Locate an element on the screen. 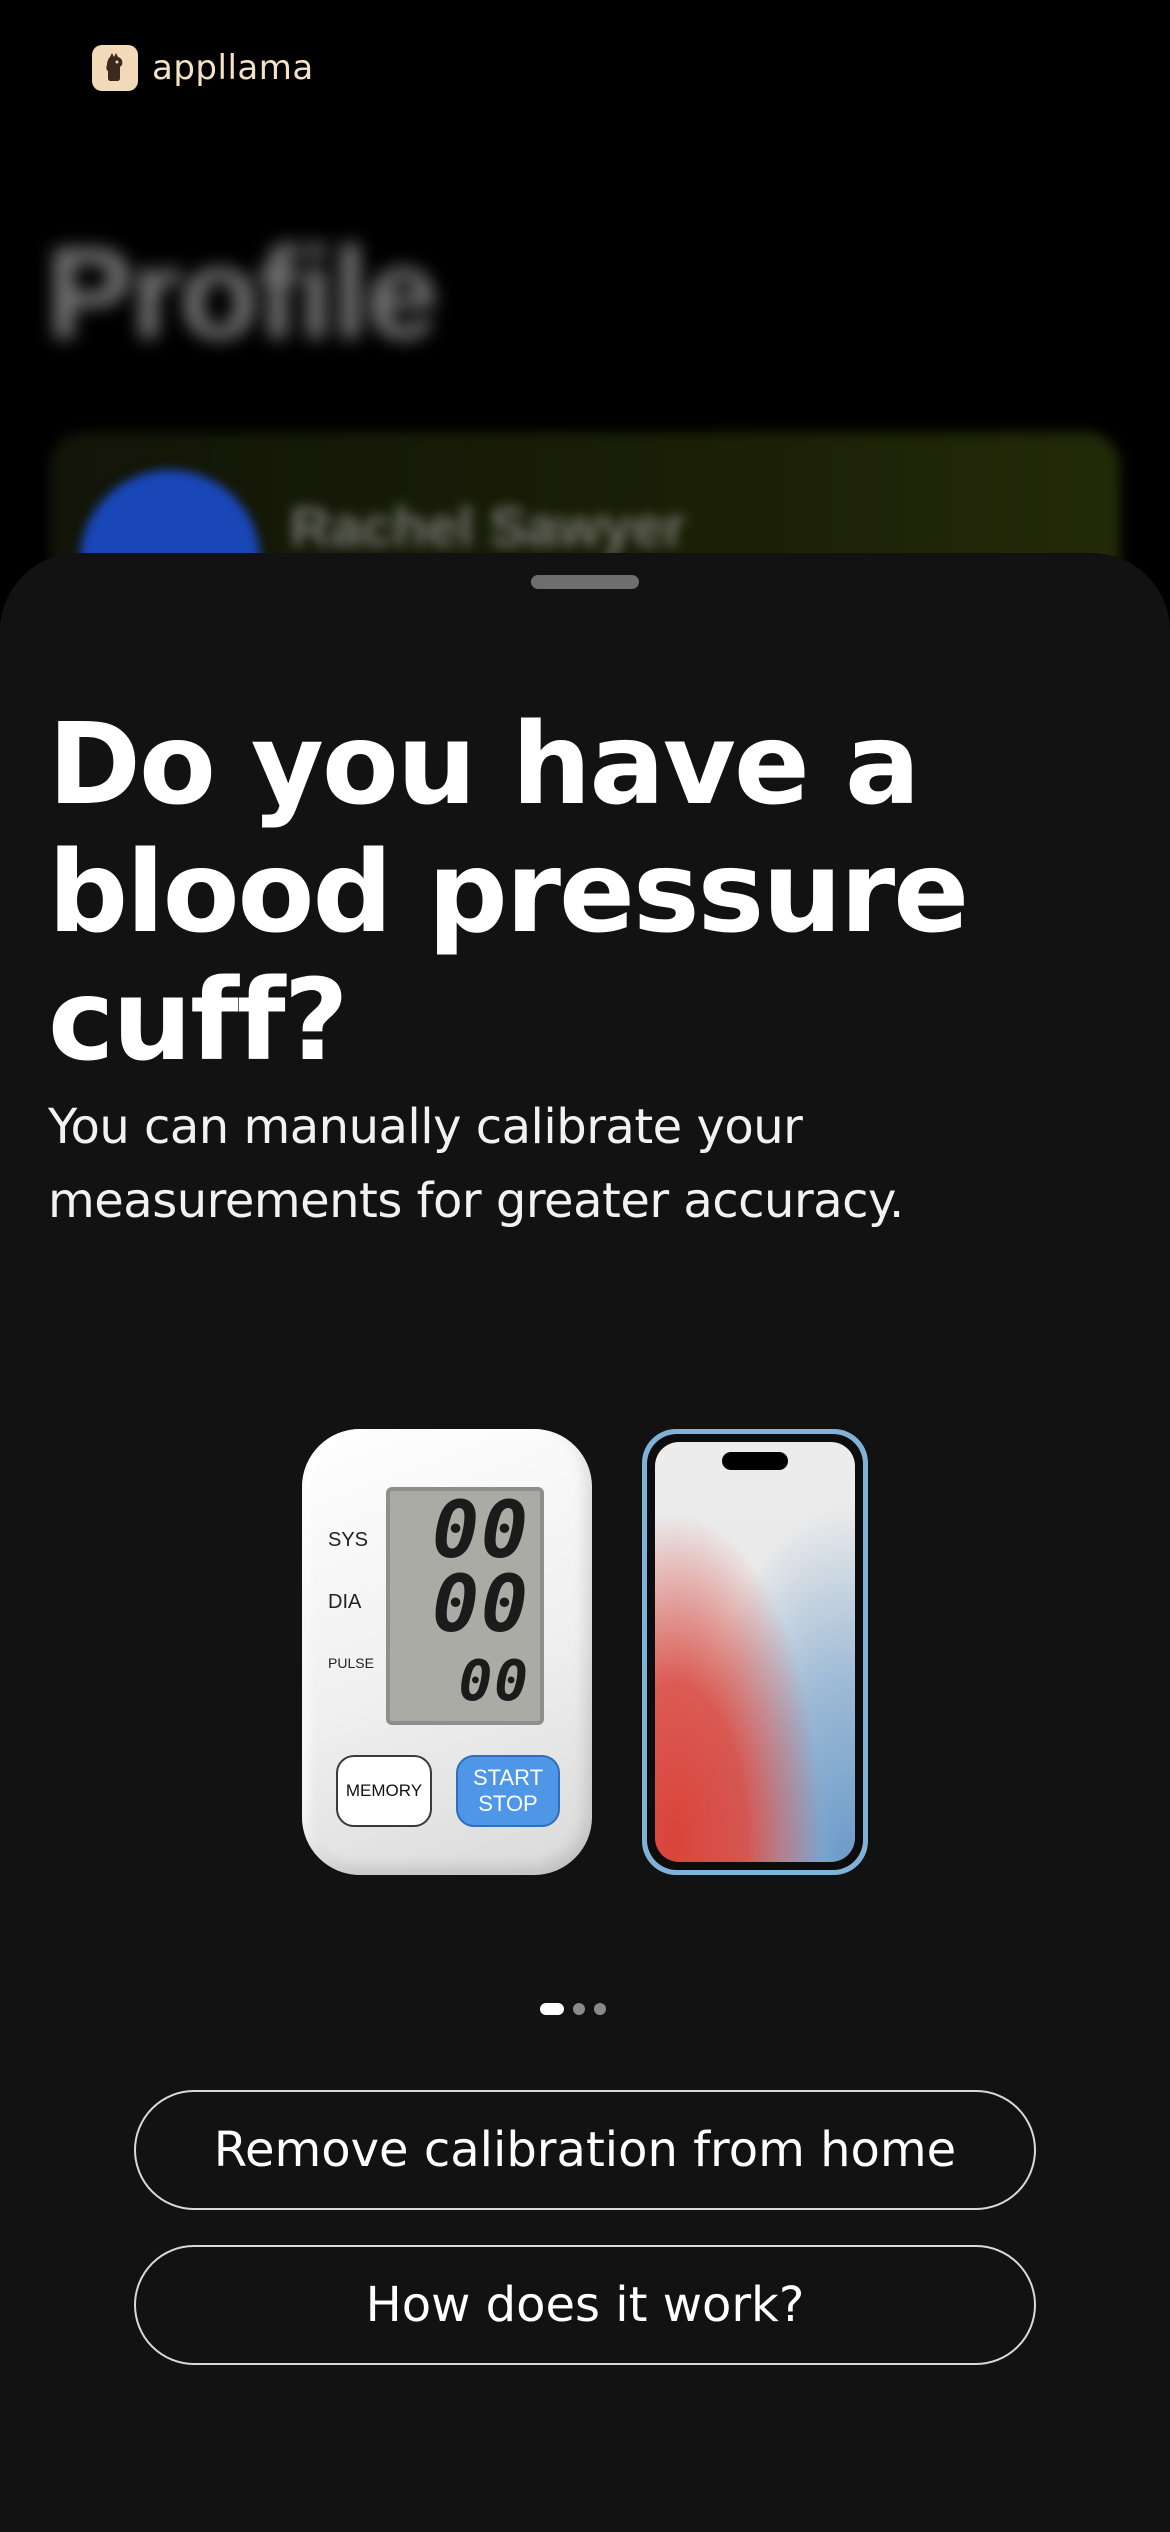  monitor-lcd-screen: 00 00 00 is located at coordinates (465, 1606).